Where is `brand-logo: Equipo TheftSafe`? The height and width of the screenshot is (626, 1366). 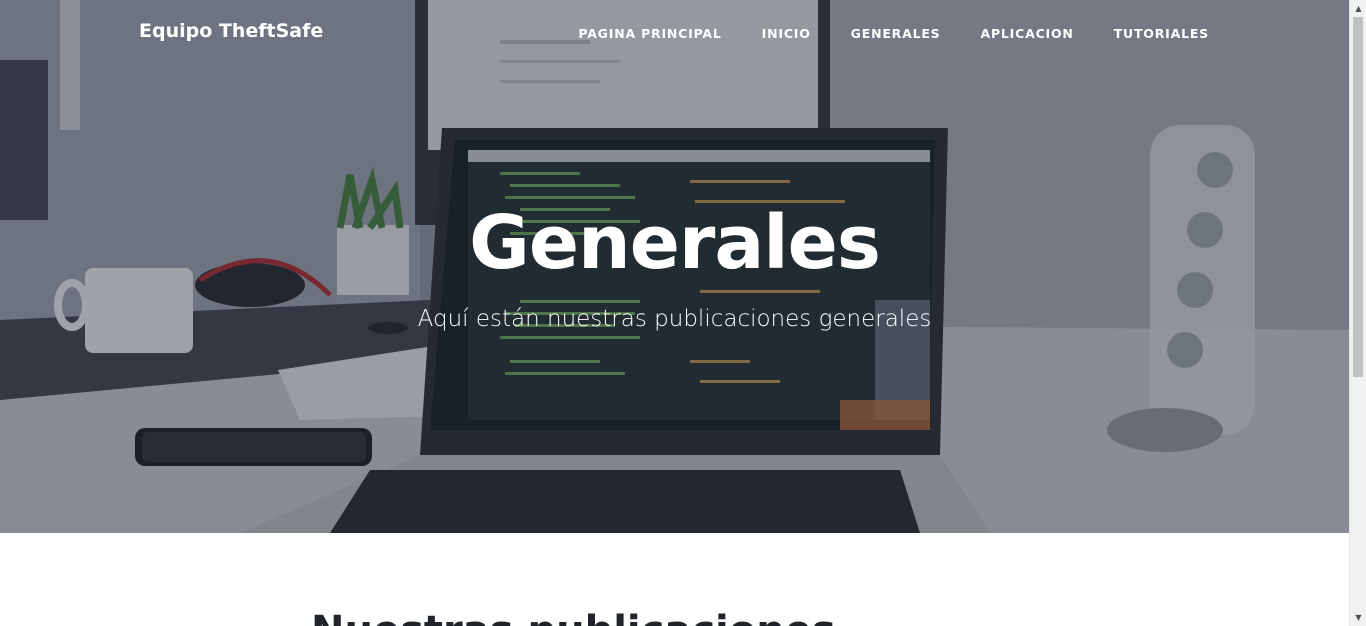
brand-logo: Equipo TheftSafe is located at coordinates (231, 31).